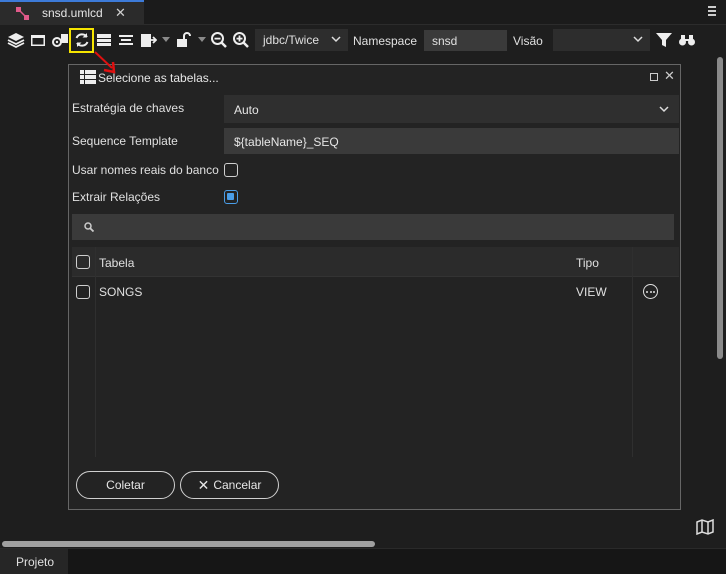  What do you see at coordinates (363, 12) in the screenshot?
I see `editor-tab-bar: snsd.umlcd ✕` at bounding box center [363, 12].